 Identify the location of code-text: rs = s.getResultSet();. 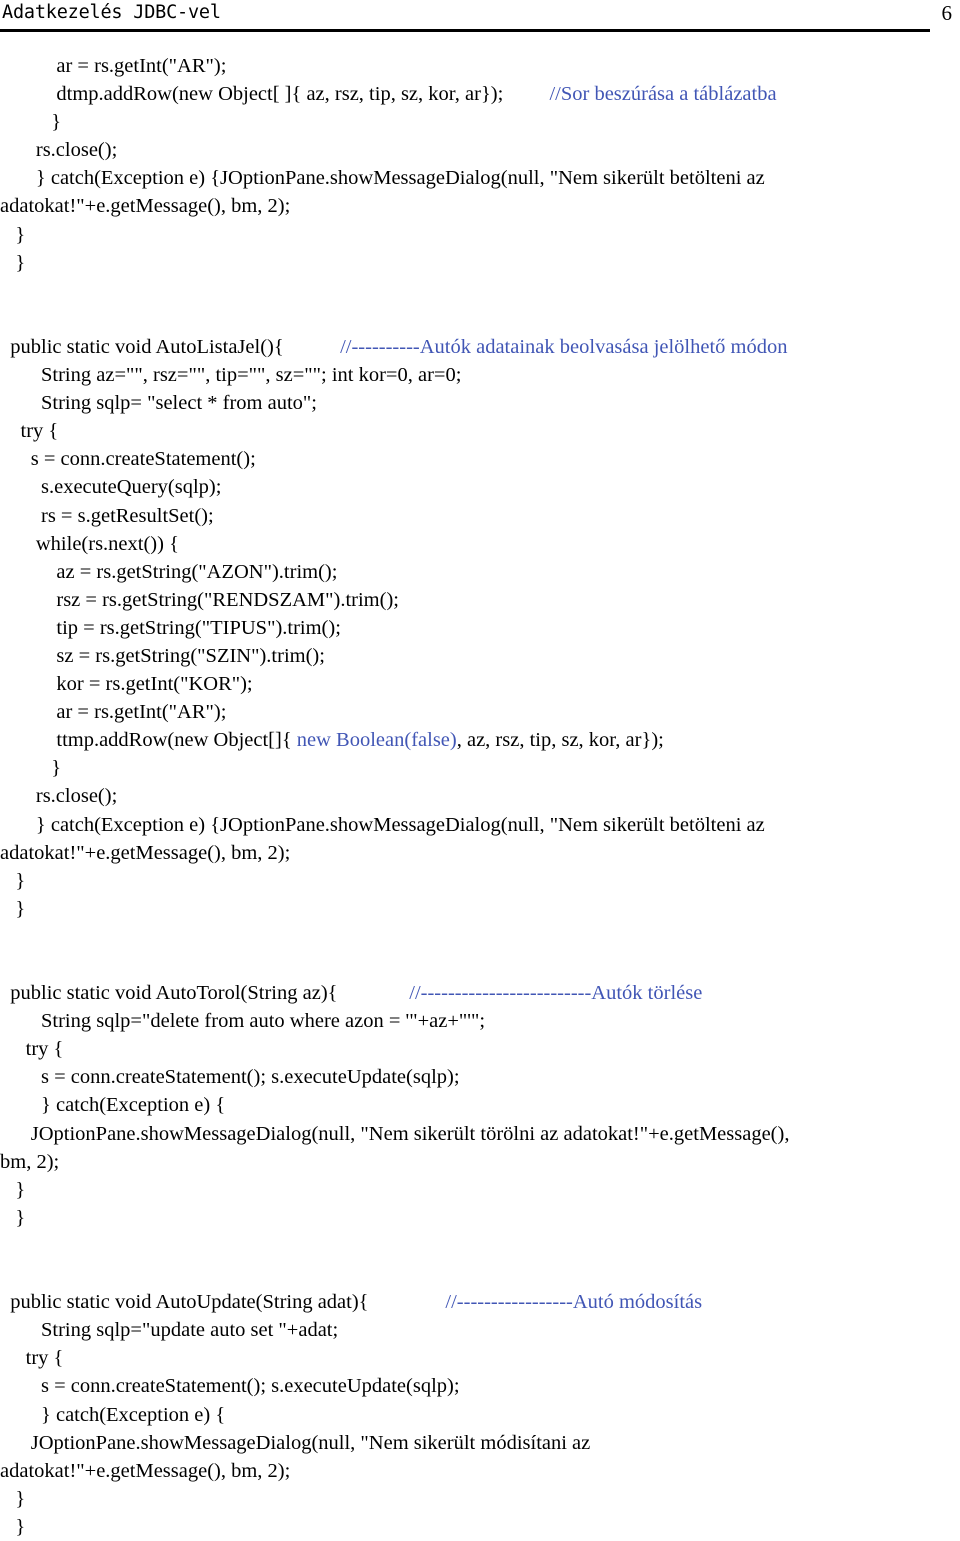
(127, 515).